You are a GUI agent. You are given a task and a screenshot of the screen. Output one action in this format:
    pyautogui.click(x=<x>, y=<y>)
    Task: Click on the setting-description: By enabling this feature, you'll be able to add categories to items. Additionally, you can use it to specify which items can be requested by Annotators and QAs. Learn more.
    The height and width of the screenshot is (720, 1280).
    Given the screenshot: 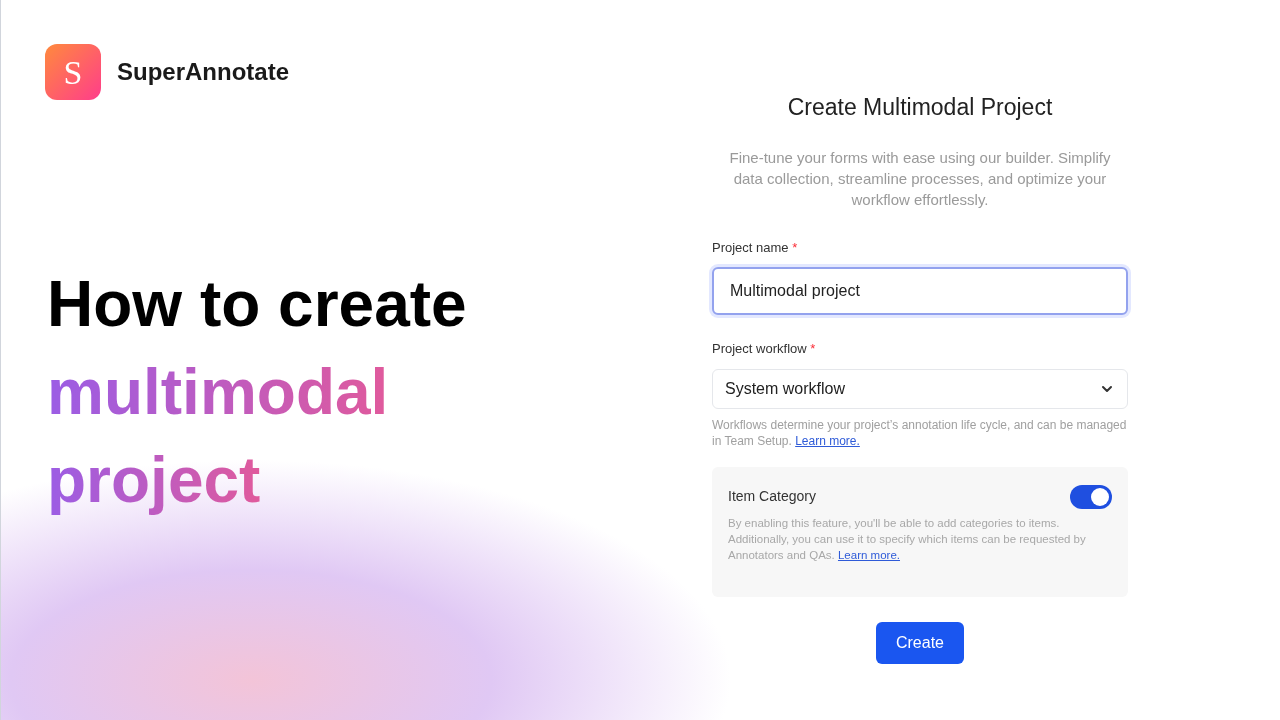 What is the action you would take?
    pyautogui.click(x=907, y=539)
    